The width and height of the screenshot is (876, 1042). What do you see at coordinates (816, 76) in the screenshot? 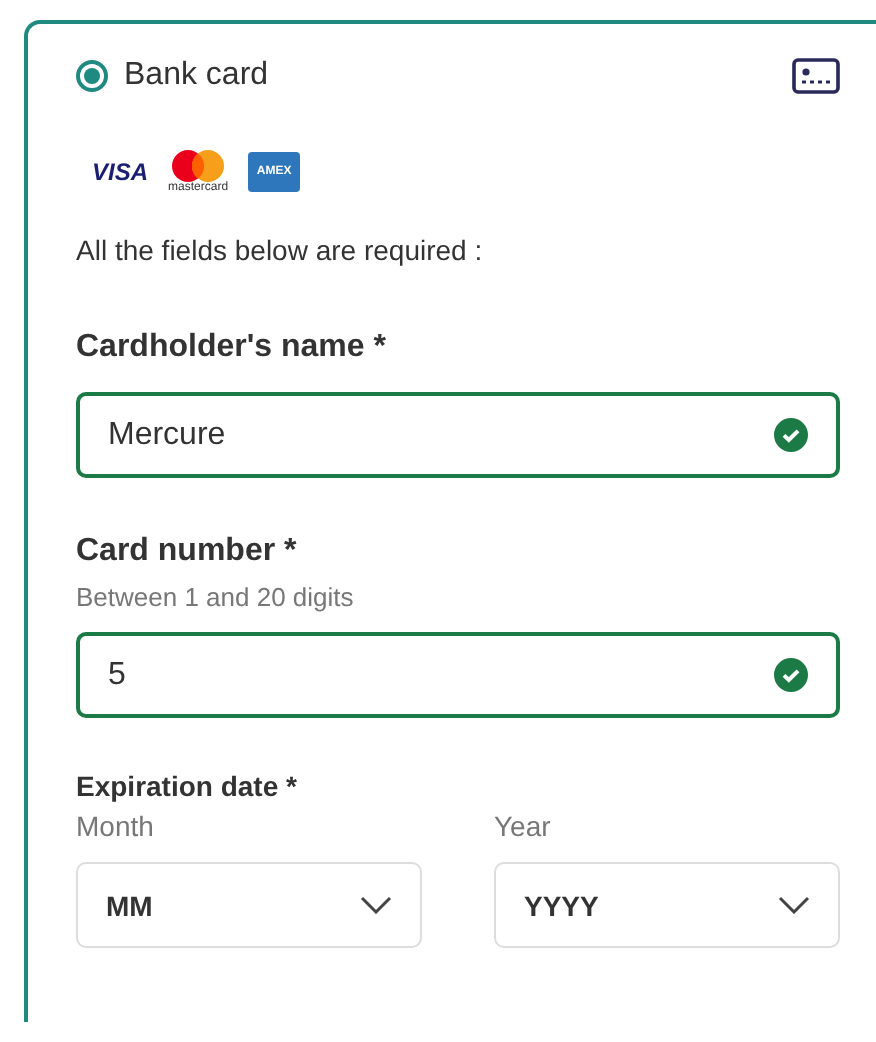
I see `card-icon` at bounding box center [816, 76].